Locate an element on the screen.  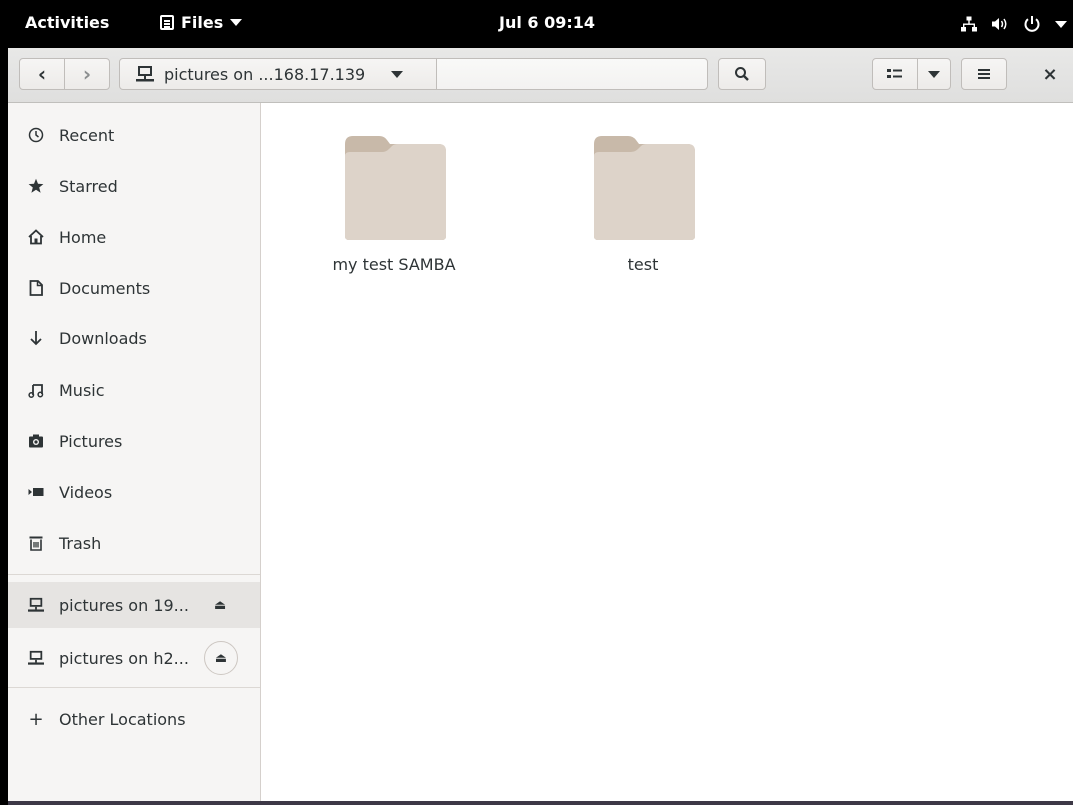
volume-icon is located at coordinates (999, 24).